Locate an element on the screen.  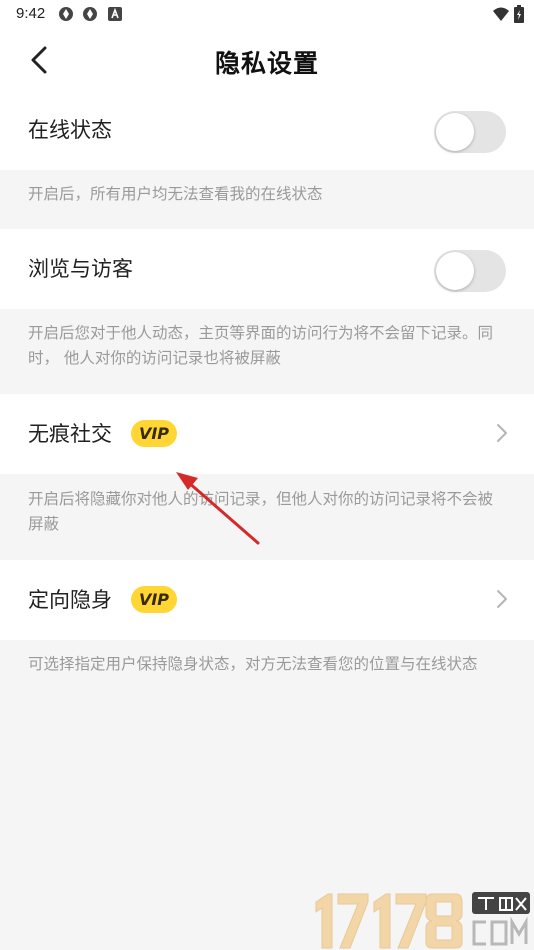
setting-row-directed-invisible: 定向隐身 VIP is located at coordinates (267, 600).